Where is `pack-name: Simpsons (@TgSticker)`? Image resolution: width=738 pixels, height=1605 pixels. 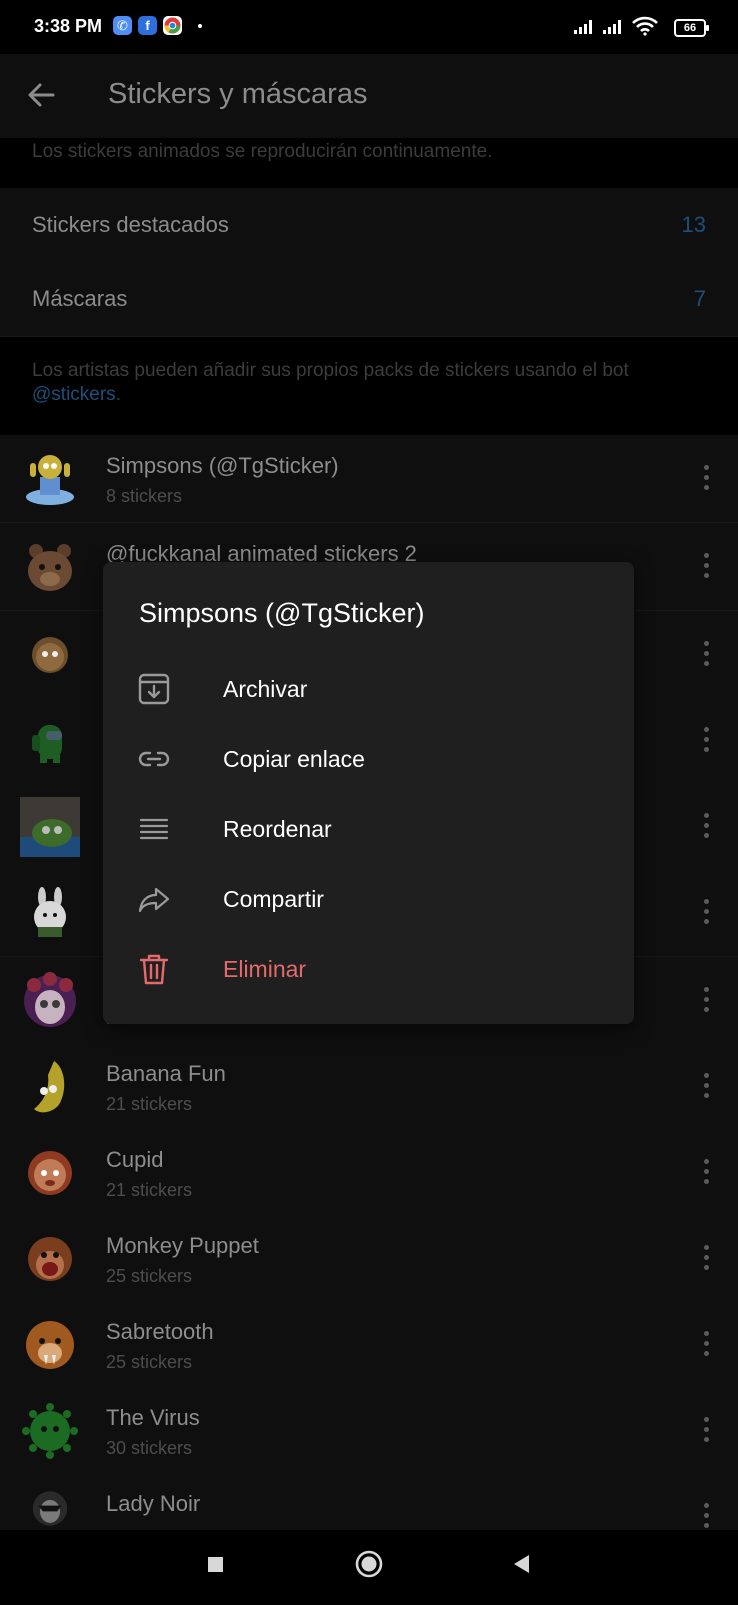 pack-name: Simpsons (@TgSticker) is located at coordinates (222, 465).